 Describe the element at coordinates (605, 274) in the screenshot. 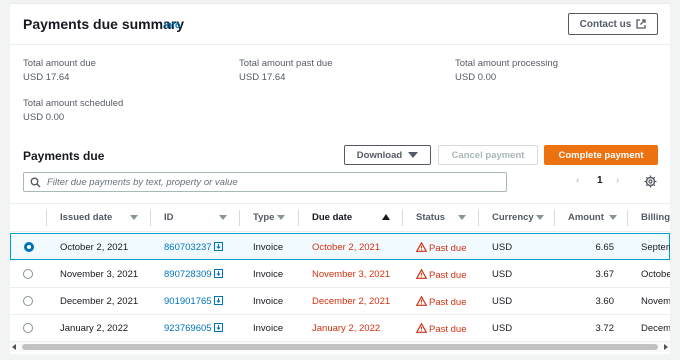

I see `cell-amount: 3.67` at that location.